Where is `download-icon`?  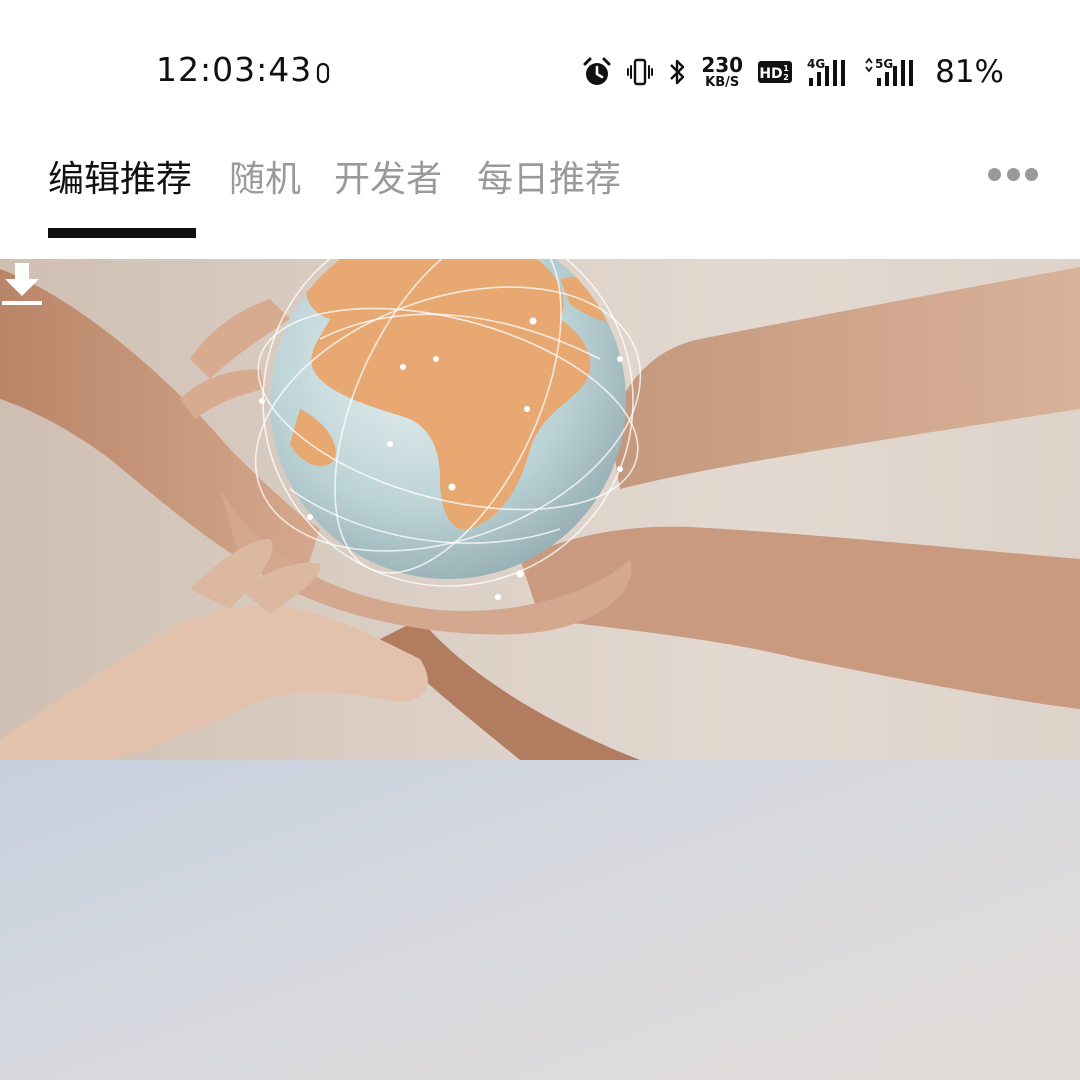 download-icon is located at coordinates (22, 283).